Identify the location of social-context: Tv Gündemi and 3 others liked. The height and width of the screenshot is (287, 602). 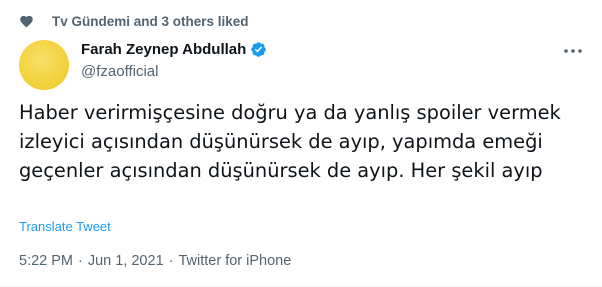
(132, 21).